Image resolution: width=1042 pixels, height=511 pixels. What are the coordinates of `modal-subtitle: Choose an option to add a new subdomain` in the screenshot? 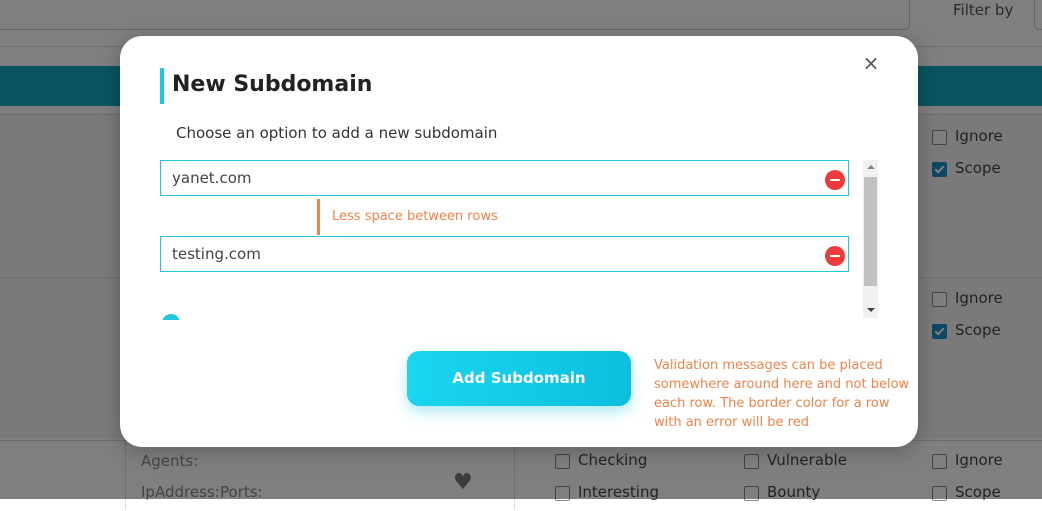 It's located at (337, 133).